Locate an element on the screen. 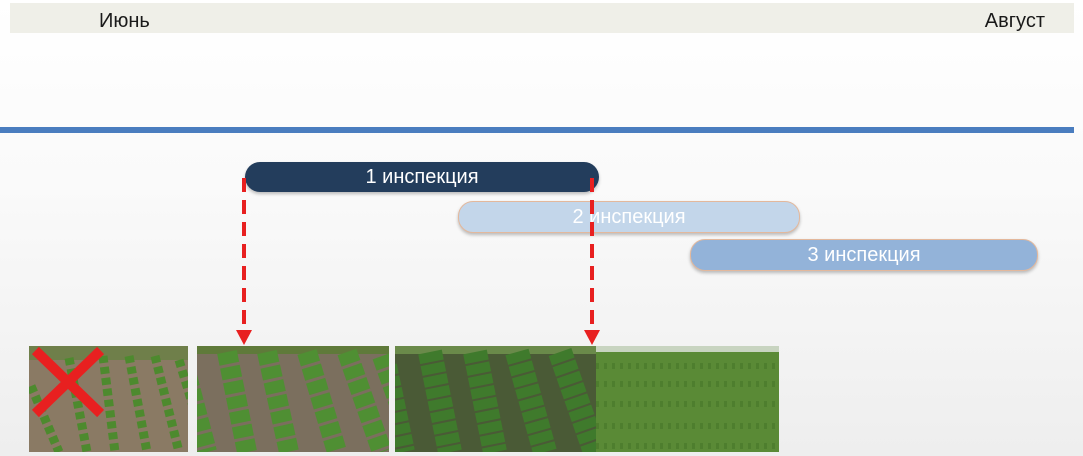 Image resolution: width=1083 pixels, height=456 pixels. potato-rows-photo is located at coordinates (293, 399).